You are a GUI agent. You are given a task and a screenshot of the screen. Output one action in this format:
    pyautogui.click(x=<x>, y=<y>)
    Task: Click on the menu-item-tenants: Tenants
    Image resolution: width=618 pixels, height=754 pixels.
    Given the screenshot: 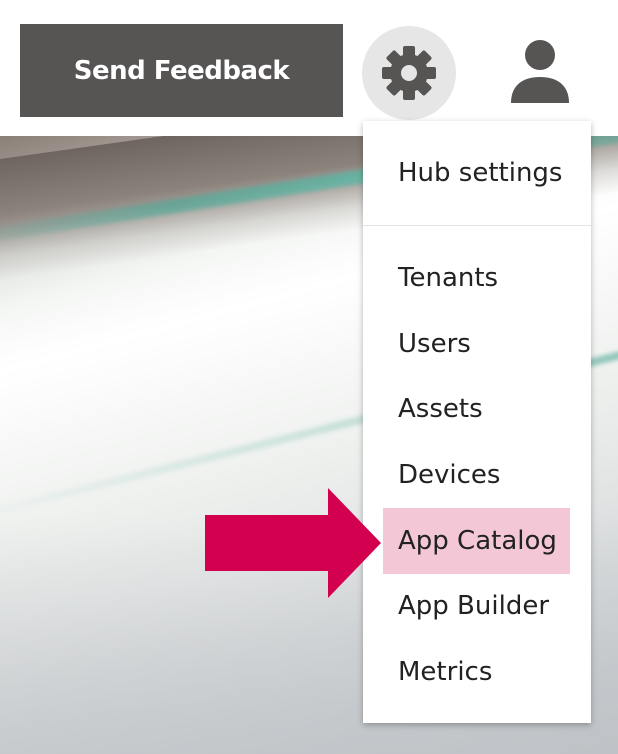 What is the action you would take?
    pyautogui.click(x=477, y=278)
    